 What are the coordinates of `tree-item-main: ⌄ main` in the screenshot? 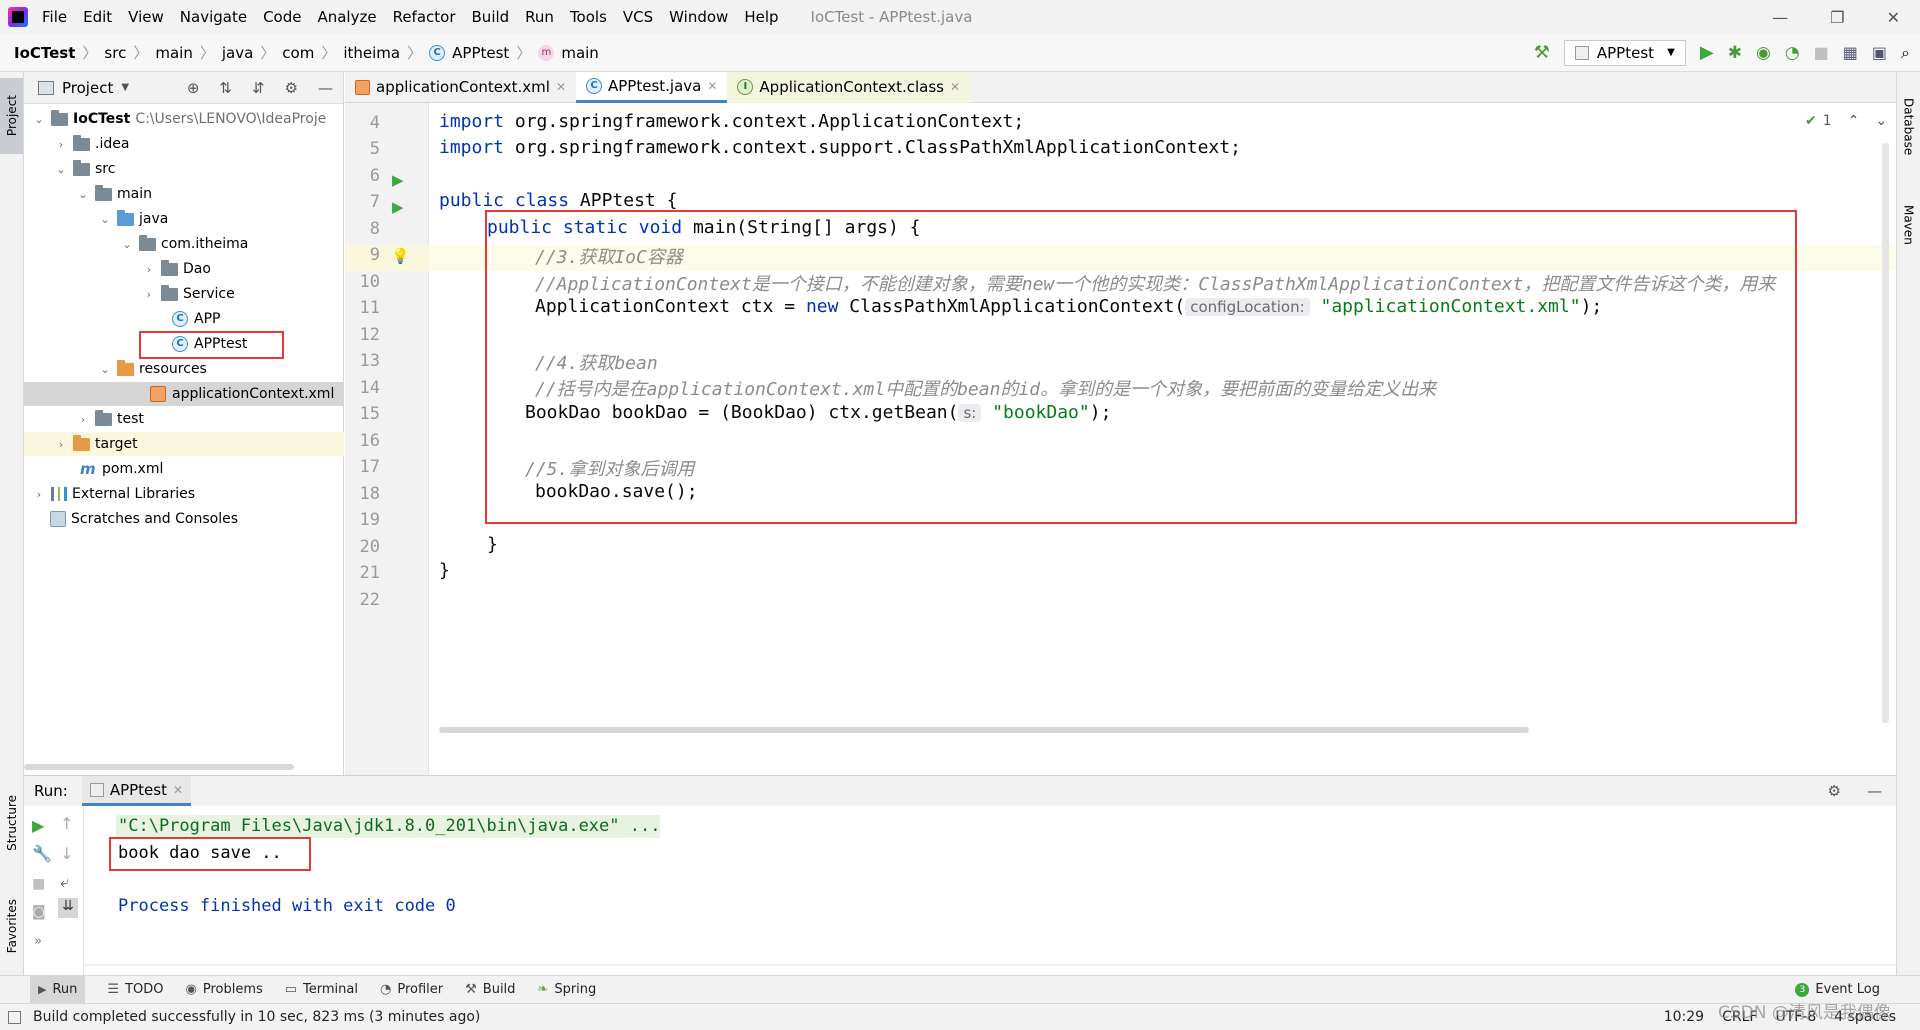 It's located at (114, 194).